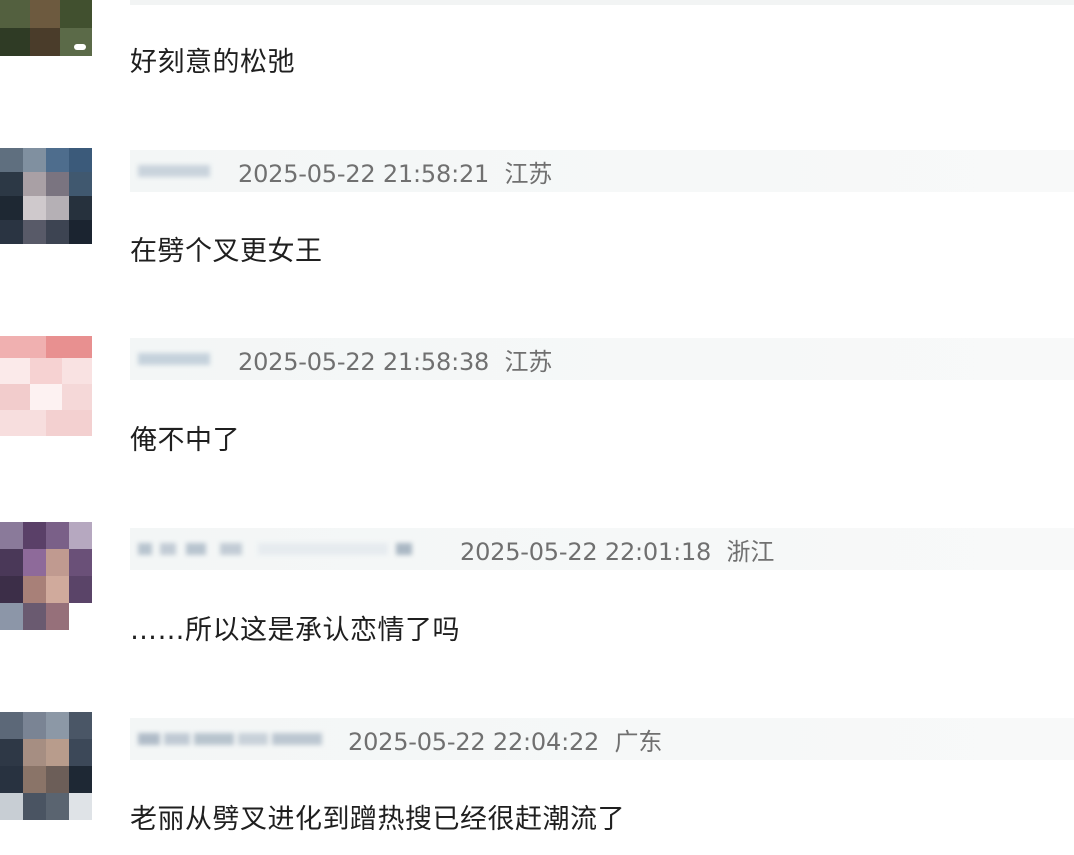 The width and height of the screenshot is (1074, 855). I want to click on comment-text: ……所以这是承认恋情了吗, so click(295, 630).